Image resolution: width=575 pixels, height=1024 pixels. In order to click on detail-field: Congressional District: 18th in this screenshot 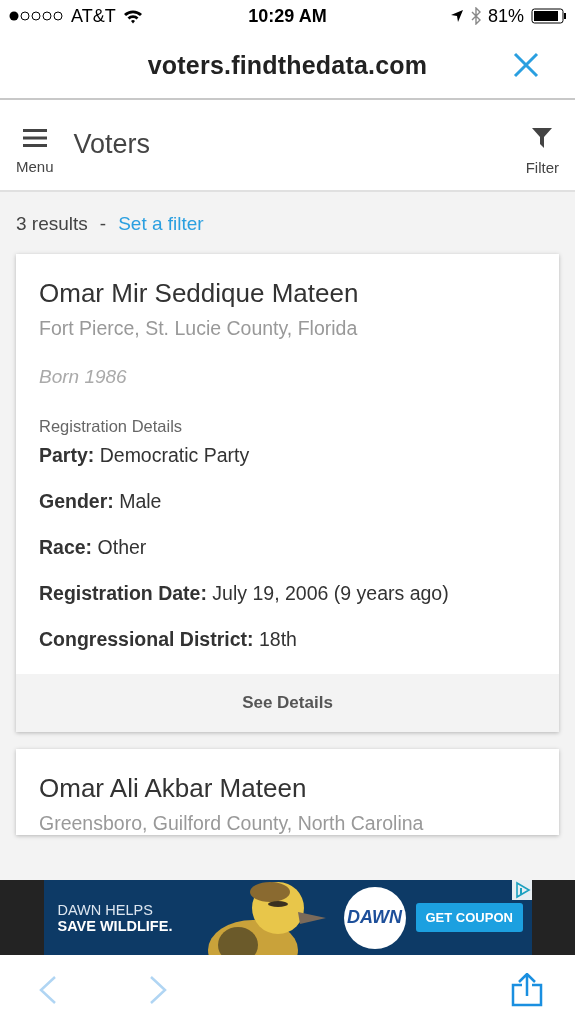, I will do `click(287, 639)`.